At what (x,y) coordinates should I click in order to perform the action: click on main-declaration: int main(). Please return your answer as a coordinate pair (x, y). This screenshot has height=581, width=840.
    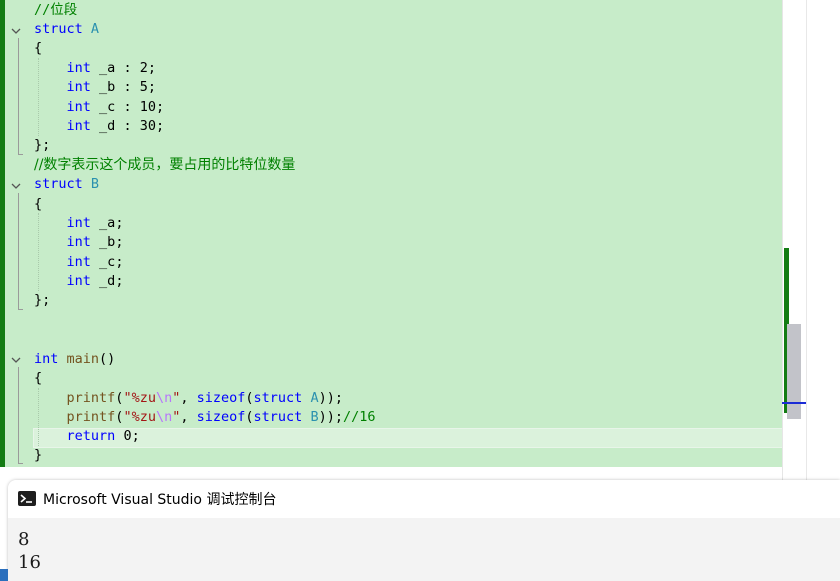
    Looking at the image, I should click on (75, 359).